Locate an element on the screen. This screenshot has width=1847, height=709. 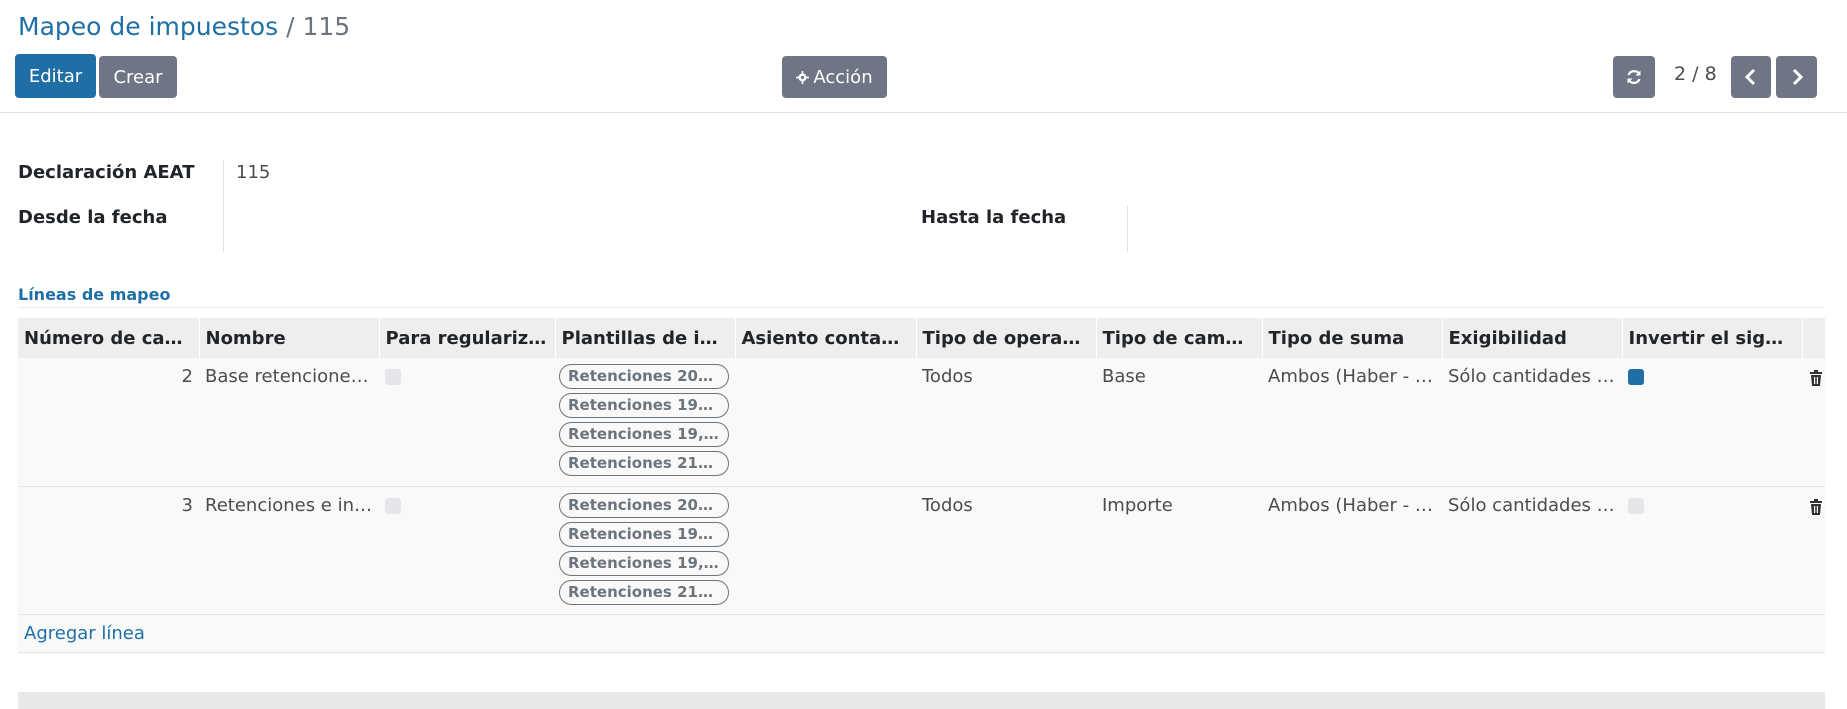
create-button-label: Crear is located at coordinates (138, 77).